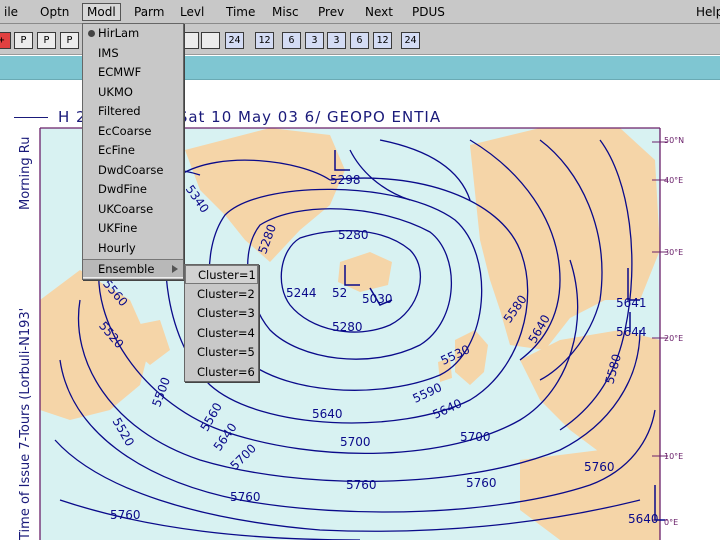 This screenshot has width=720, height=540. What do you see at coordinates (221, 352) in the screenshot?
I see `menu-item-cluster-5: Cluster=5` at bounding box center [221, 352].